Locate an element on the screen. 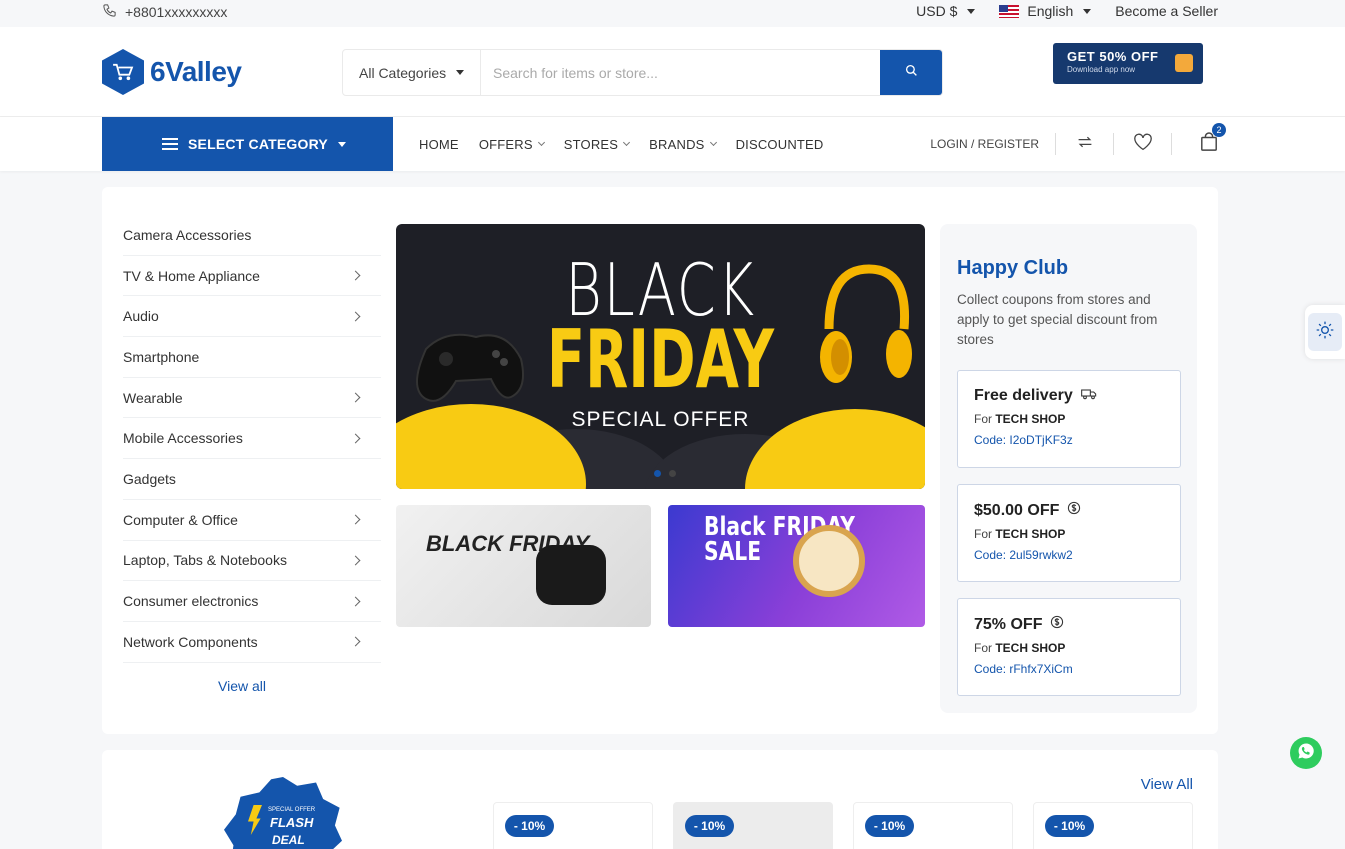 Image resolution: width=1345 pixels, height=849 pixels. nav-item-stores: STORES is located at coordinates (597, 144).